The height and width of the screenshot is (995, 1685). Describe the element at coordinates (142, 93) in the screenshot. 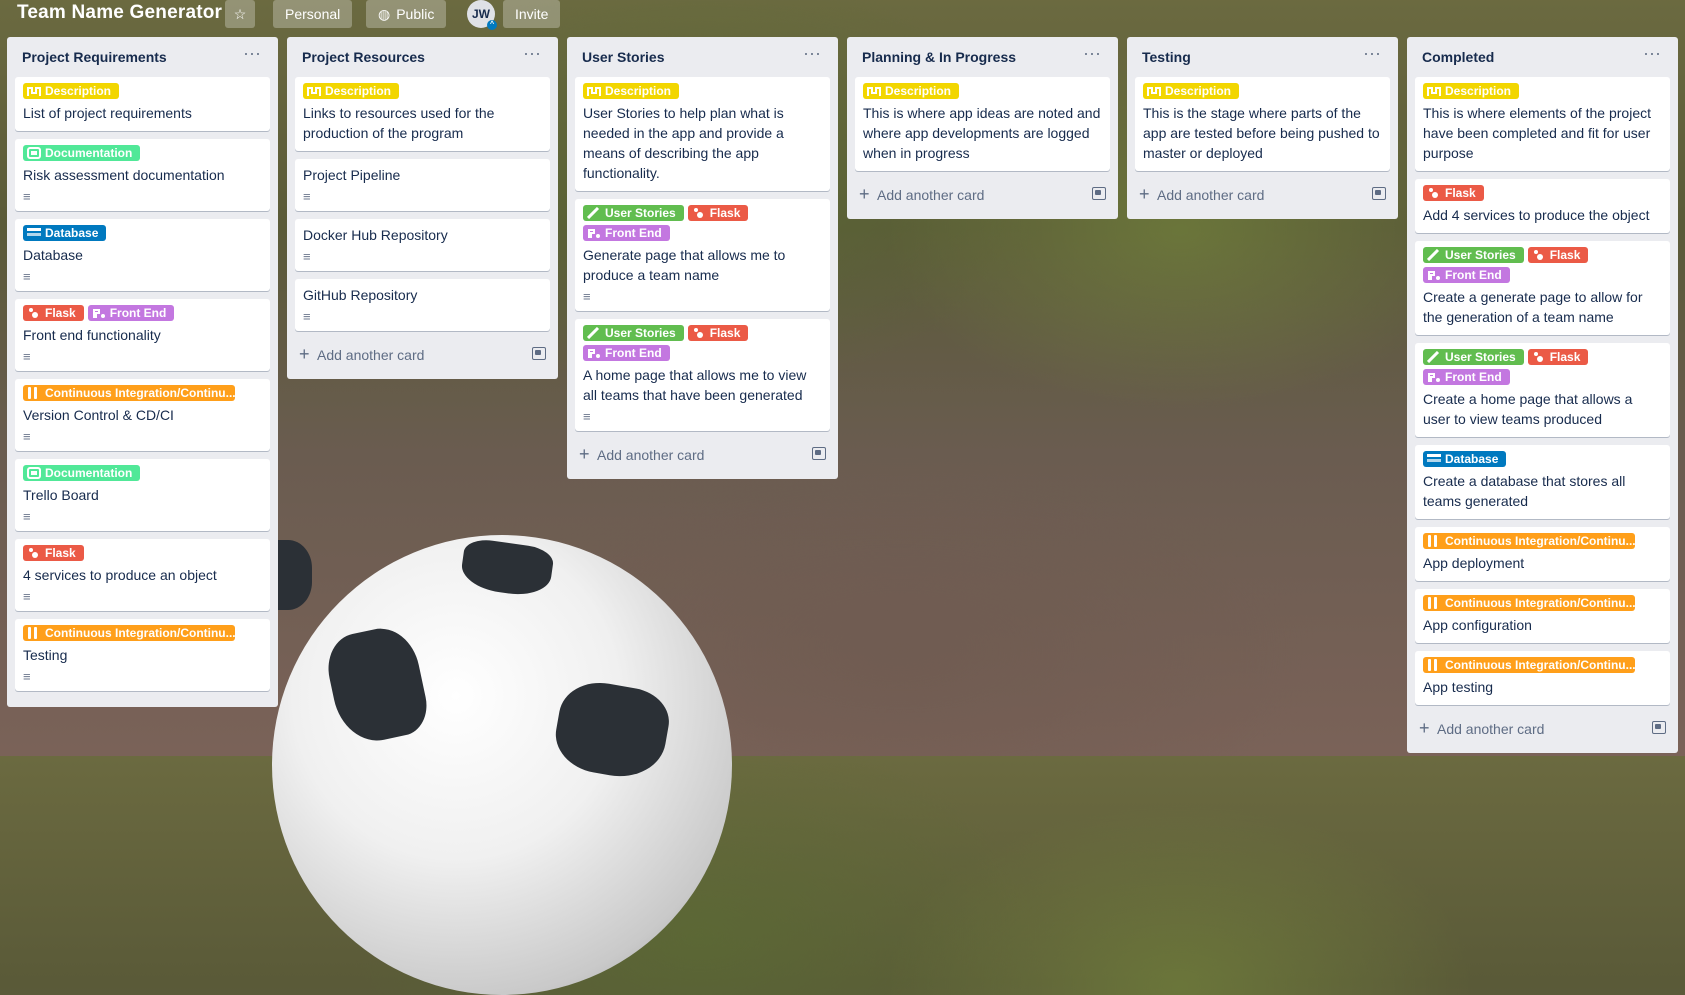

I see `card-labels: Description` at that location.